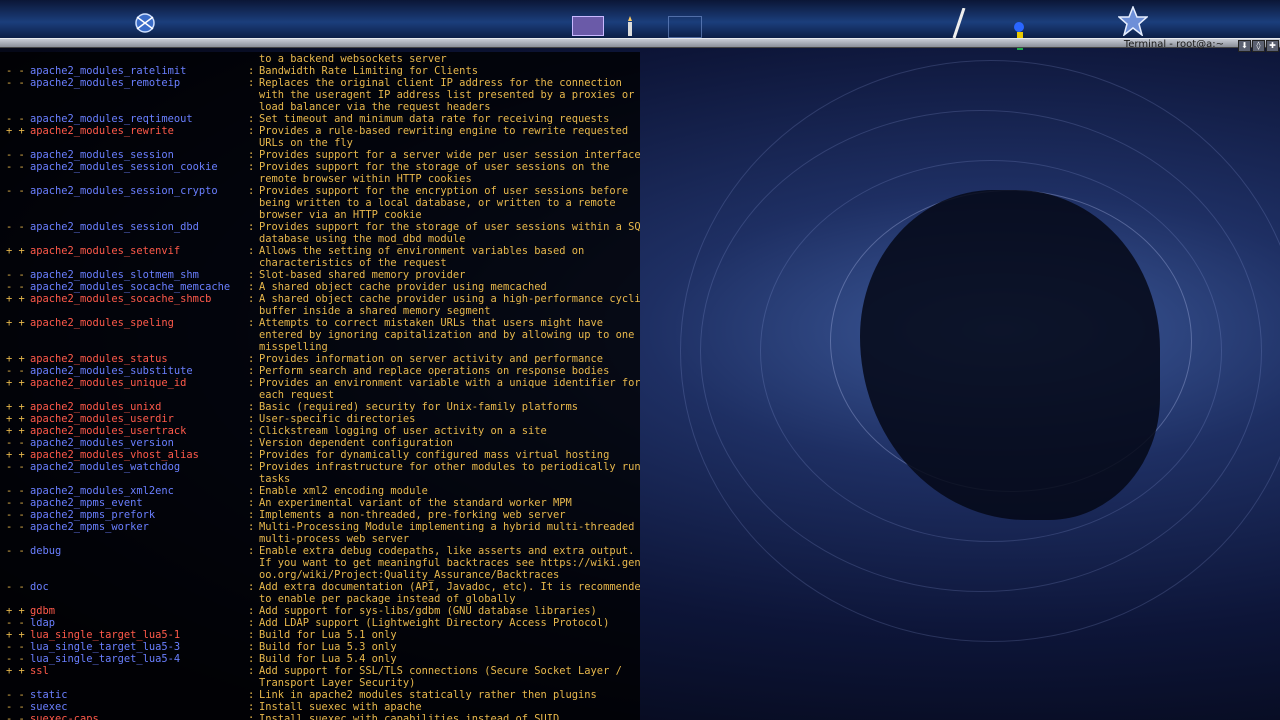  I want to click on use-flag-name: apache2_mpms_worker, so click(89, 527).